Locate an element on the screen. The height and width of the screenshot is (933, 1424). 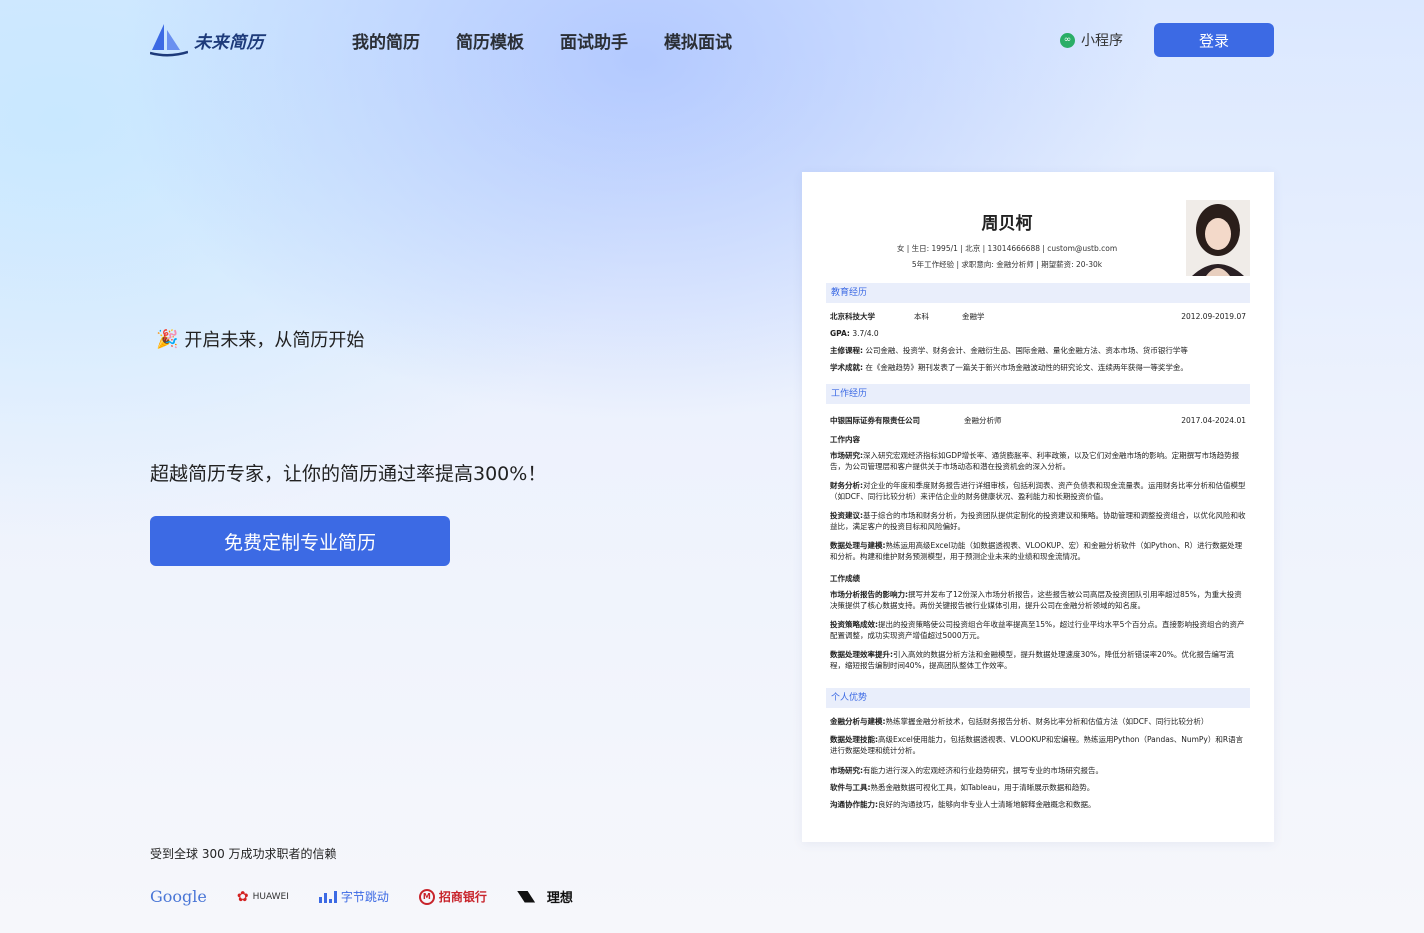
nav-links: 我的简历 简历模板 面试助手 模拟面试 is located at coordinates (542, 40).